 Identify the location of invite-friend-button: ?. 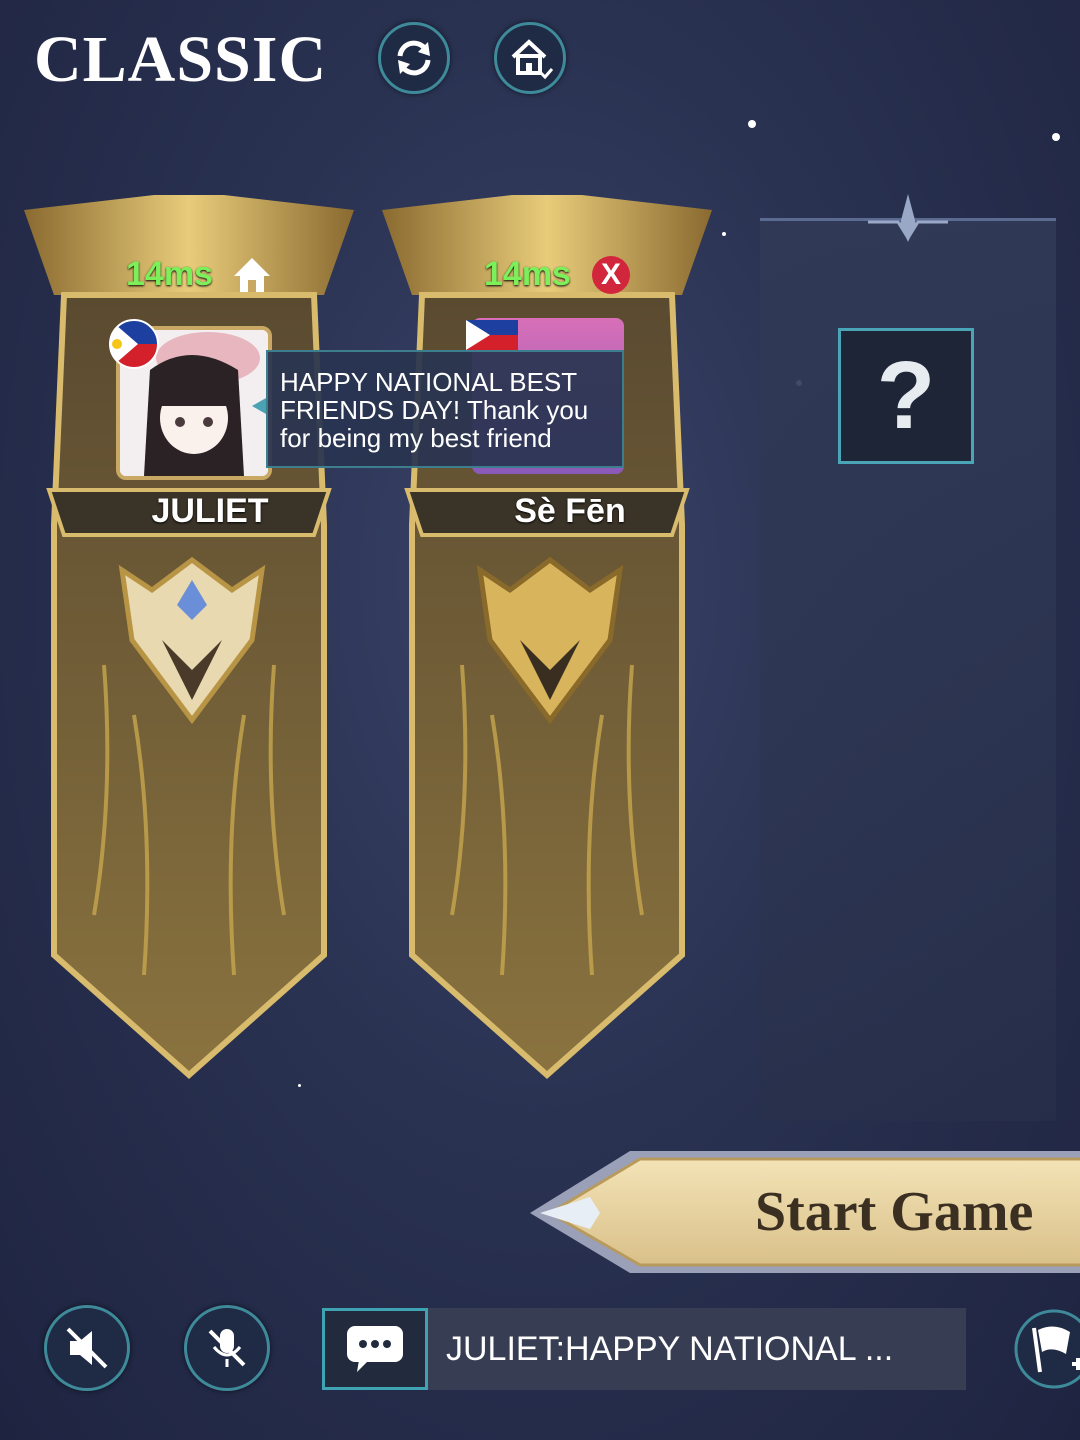
(906, 396).